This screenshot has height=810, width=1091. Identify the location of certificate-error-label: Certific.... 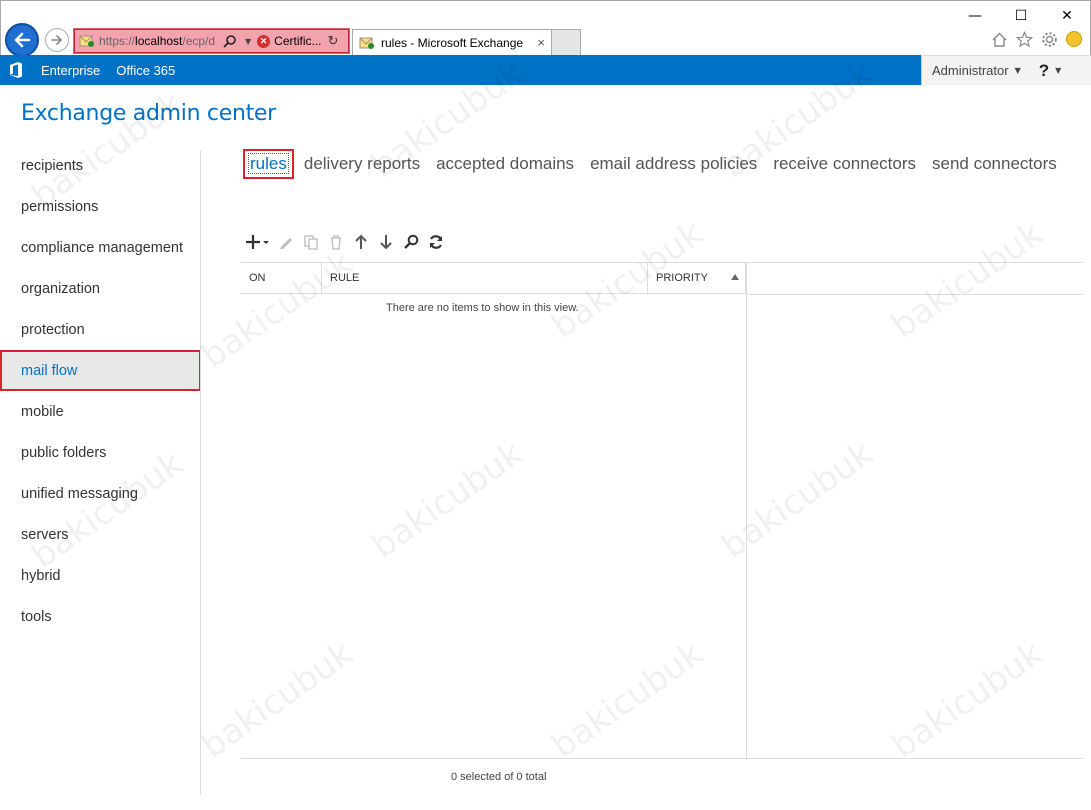
(297, 41).